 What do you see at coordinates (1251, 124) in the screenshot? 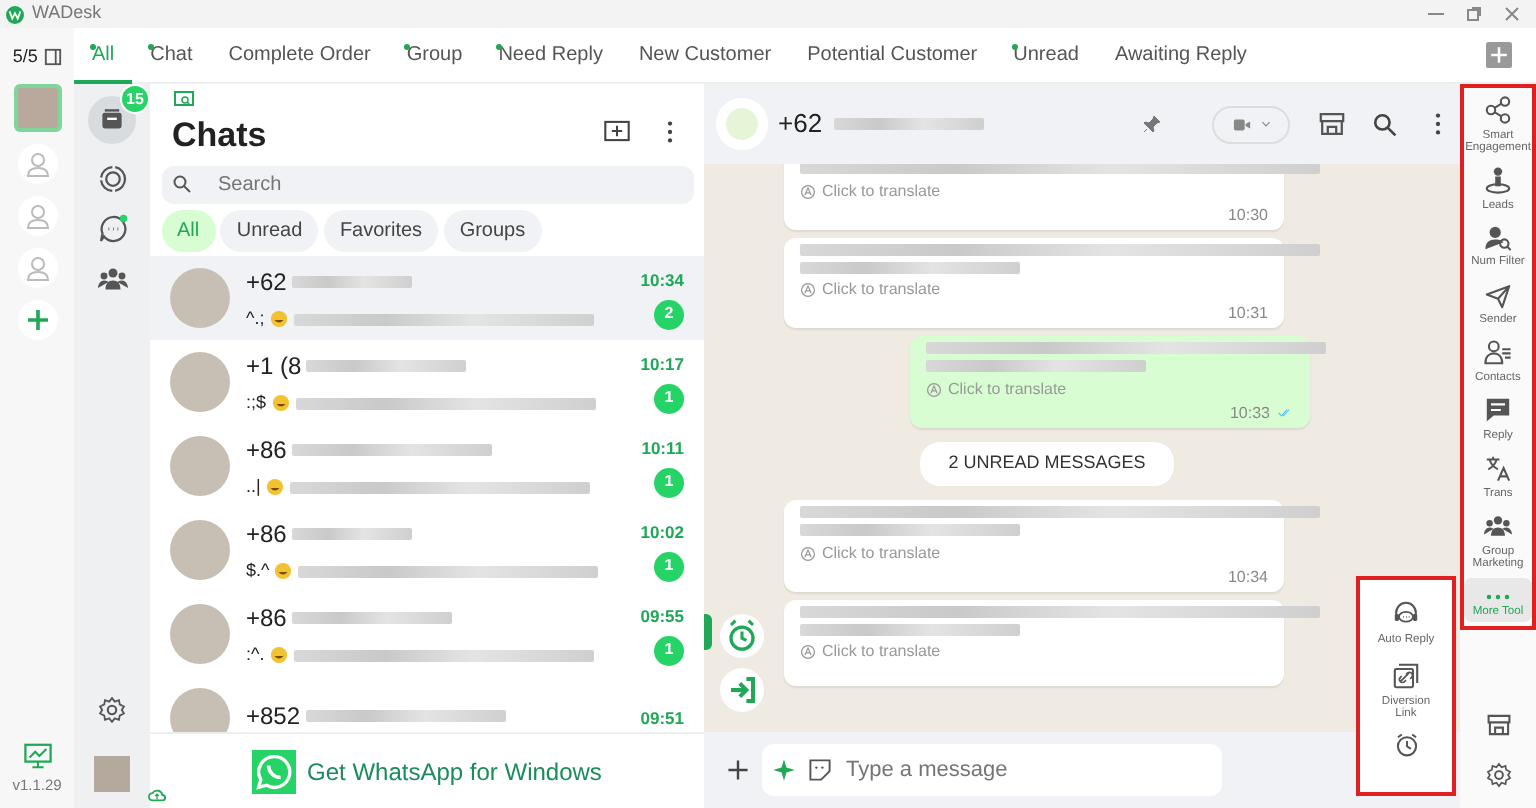
I see `video-call-button` at bounding box center [1251, 124].